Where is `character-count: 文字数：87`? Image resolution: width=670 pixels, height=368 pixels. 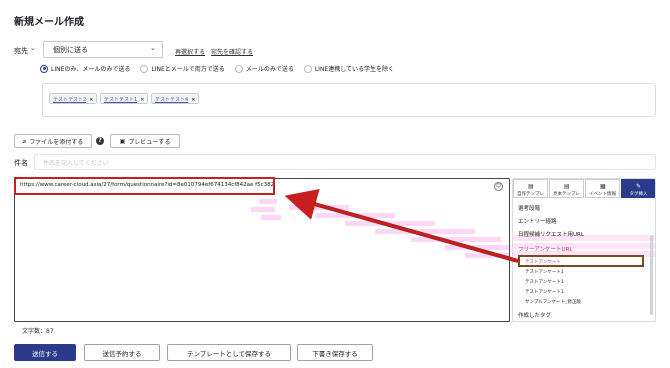
character-count: 文字数：87 is located at coordinates (38, 331).